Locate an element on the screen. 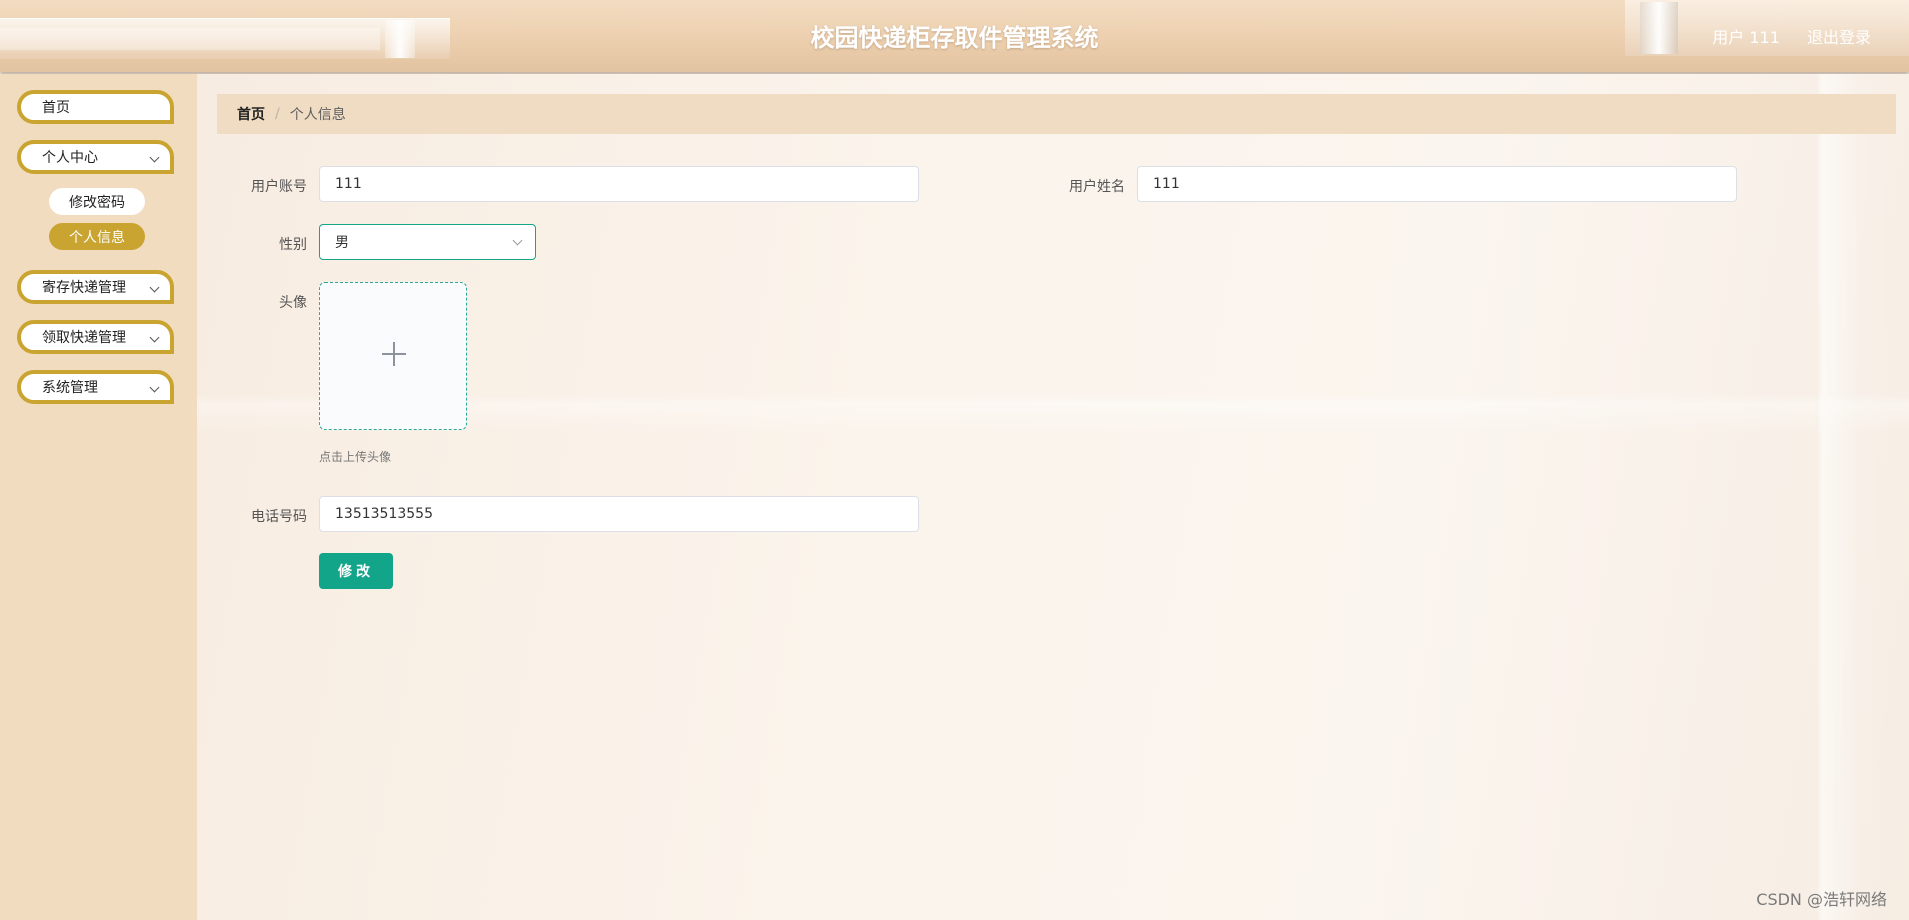  top-header: 校园快递柜存取件管理系统 用户 111 退出登录 is located at coordinates (954, 36).